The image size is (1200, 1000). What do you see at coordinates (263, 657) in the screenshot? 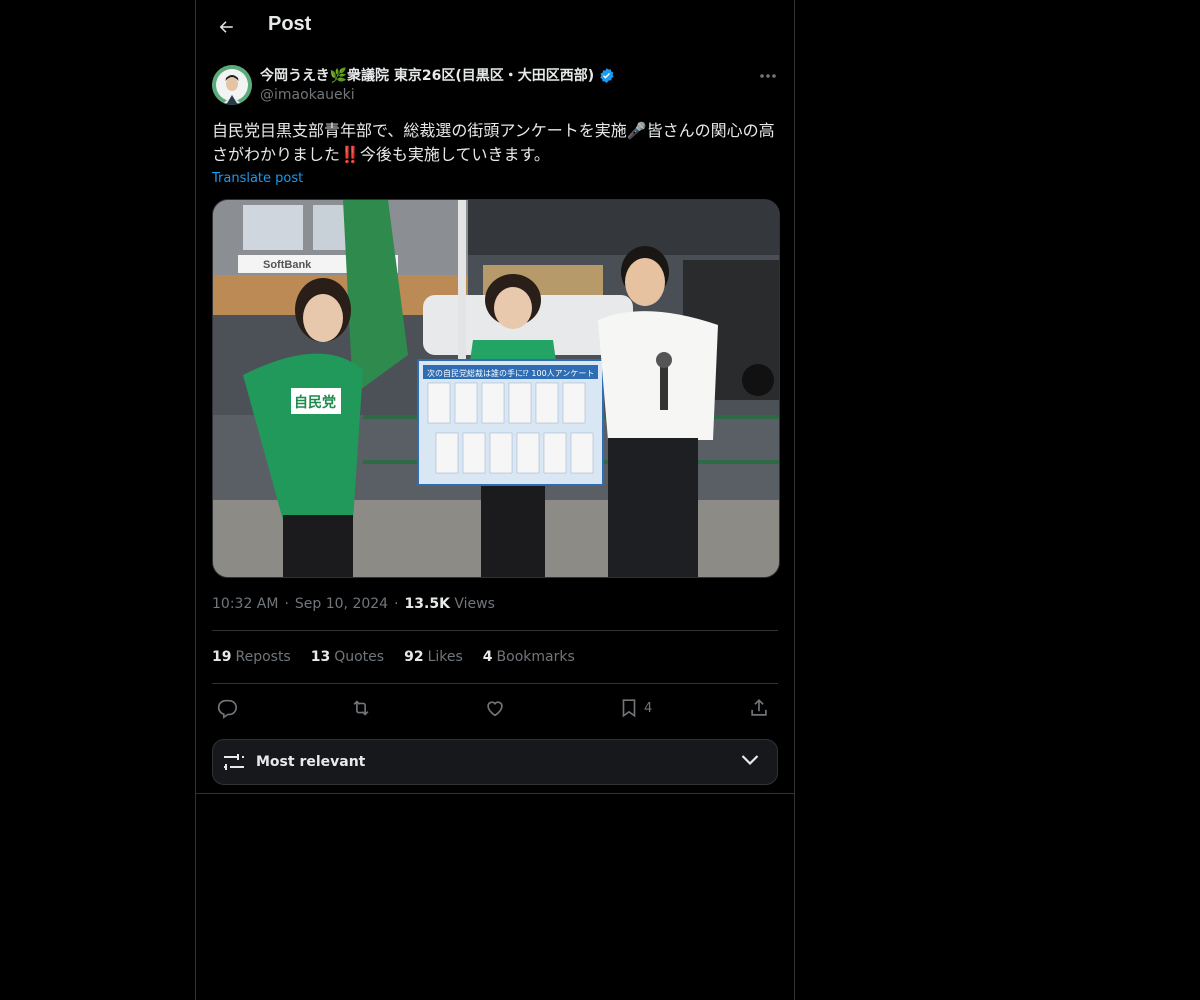
I see `reposts-label: Reposts` at bounding box center [263, 657].